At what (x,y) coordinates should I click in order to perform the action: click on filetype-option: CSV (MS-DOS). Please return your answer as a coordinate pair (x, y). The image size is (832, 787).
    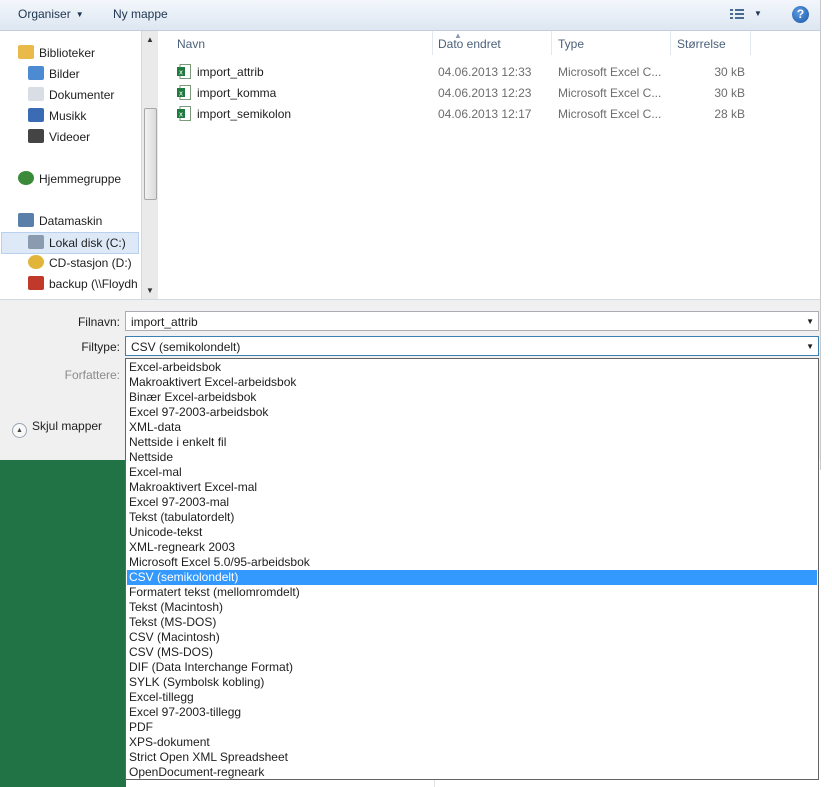
    Looking at the image, I should click on (472, 652).